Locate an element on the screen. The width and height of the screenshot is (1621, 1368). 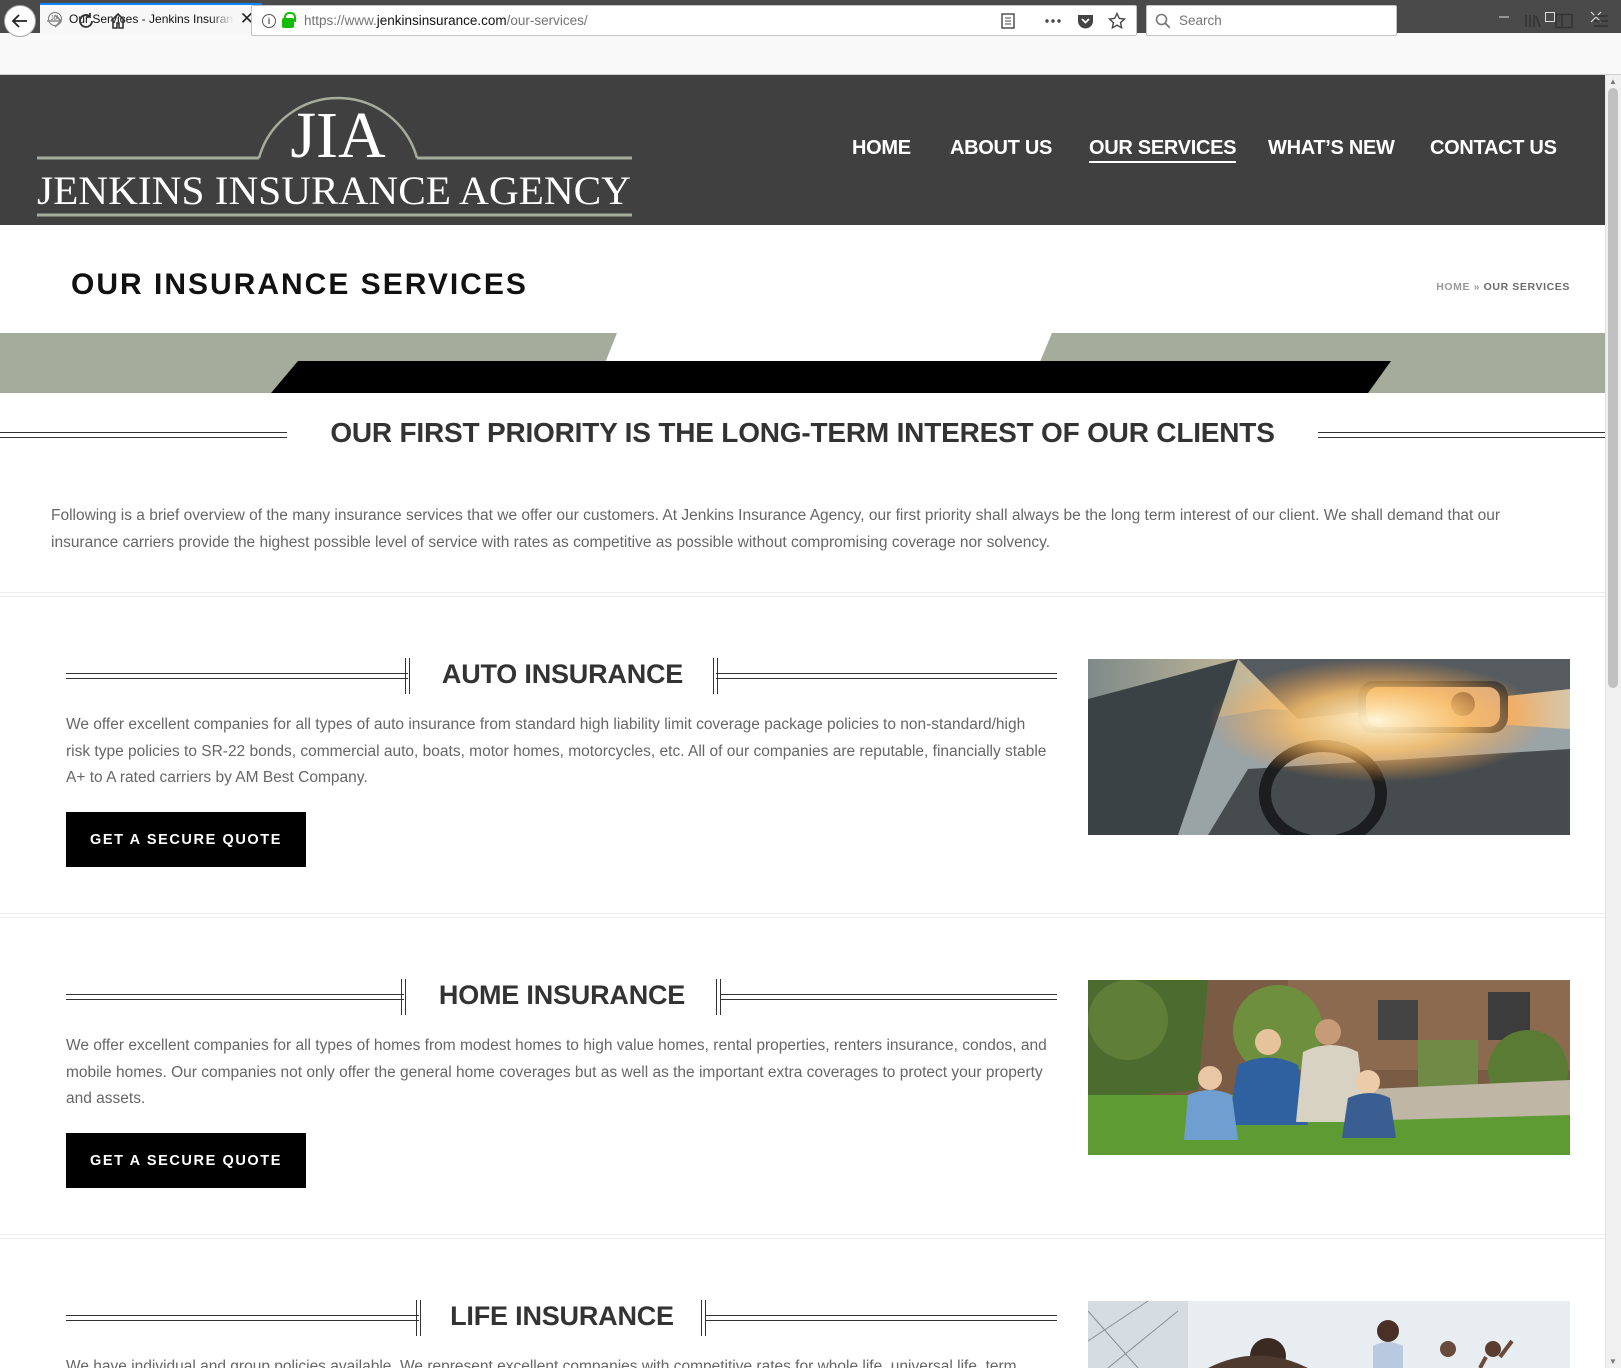
library-icon is located at coordinates (1533, 21).